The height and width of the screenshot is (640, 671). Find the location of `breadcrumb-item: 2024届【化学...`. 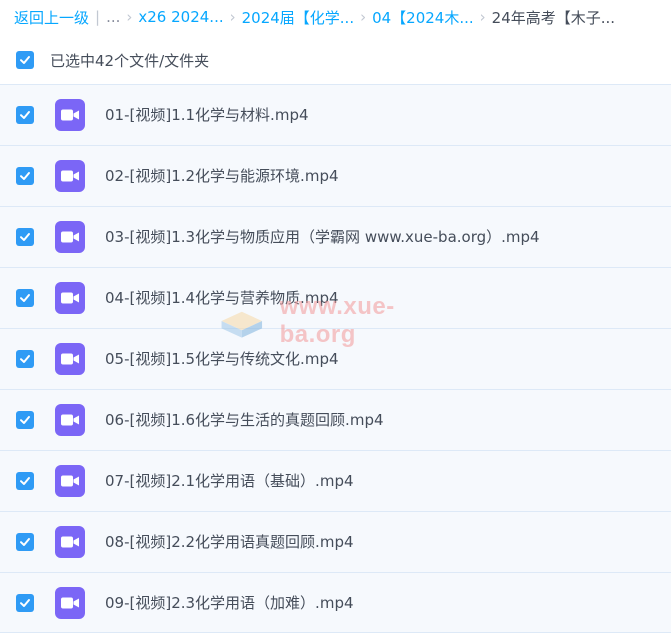

breadcrumb-item: 2024届【化学... is located at coordinates (298, 17).